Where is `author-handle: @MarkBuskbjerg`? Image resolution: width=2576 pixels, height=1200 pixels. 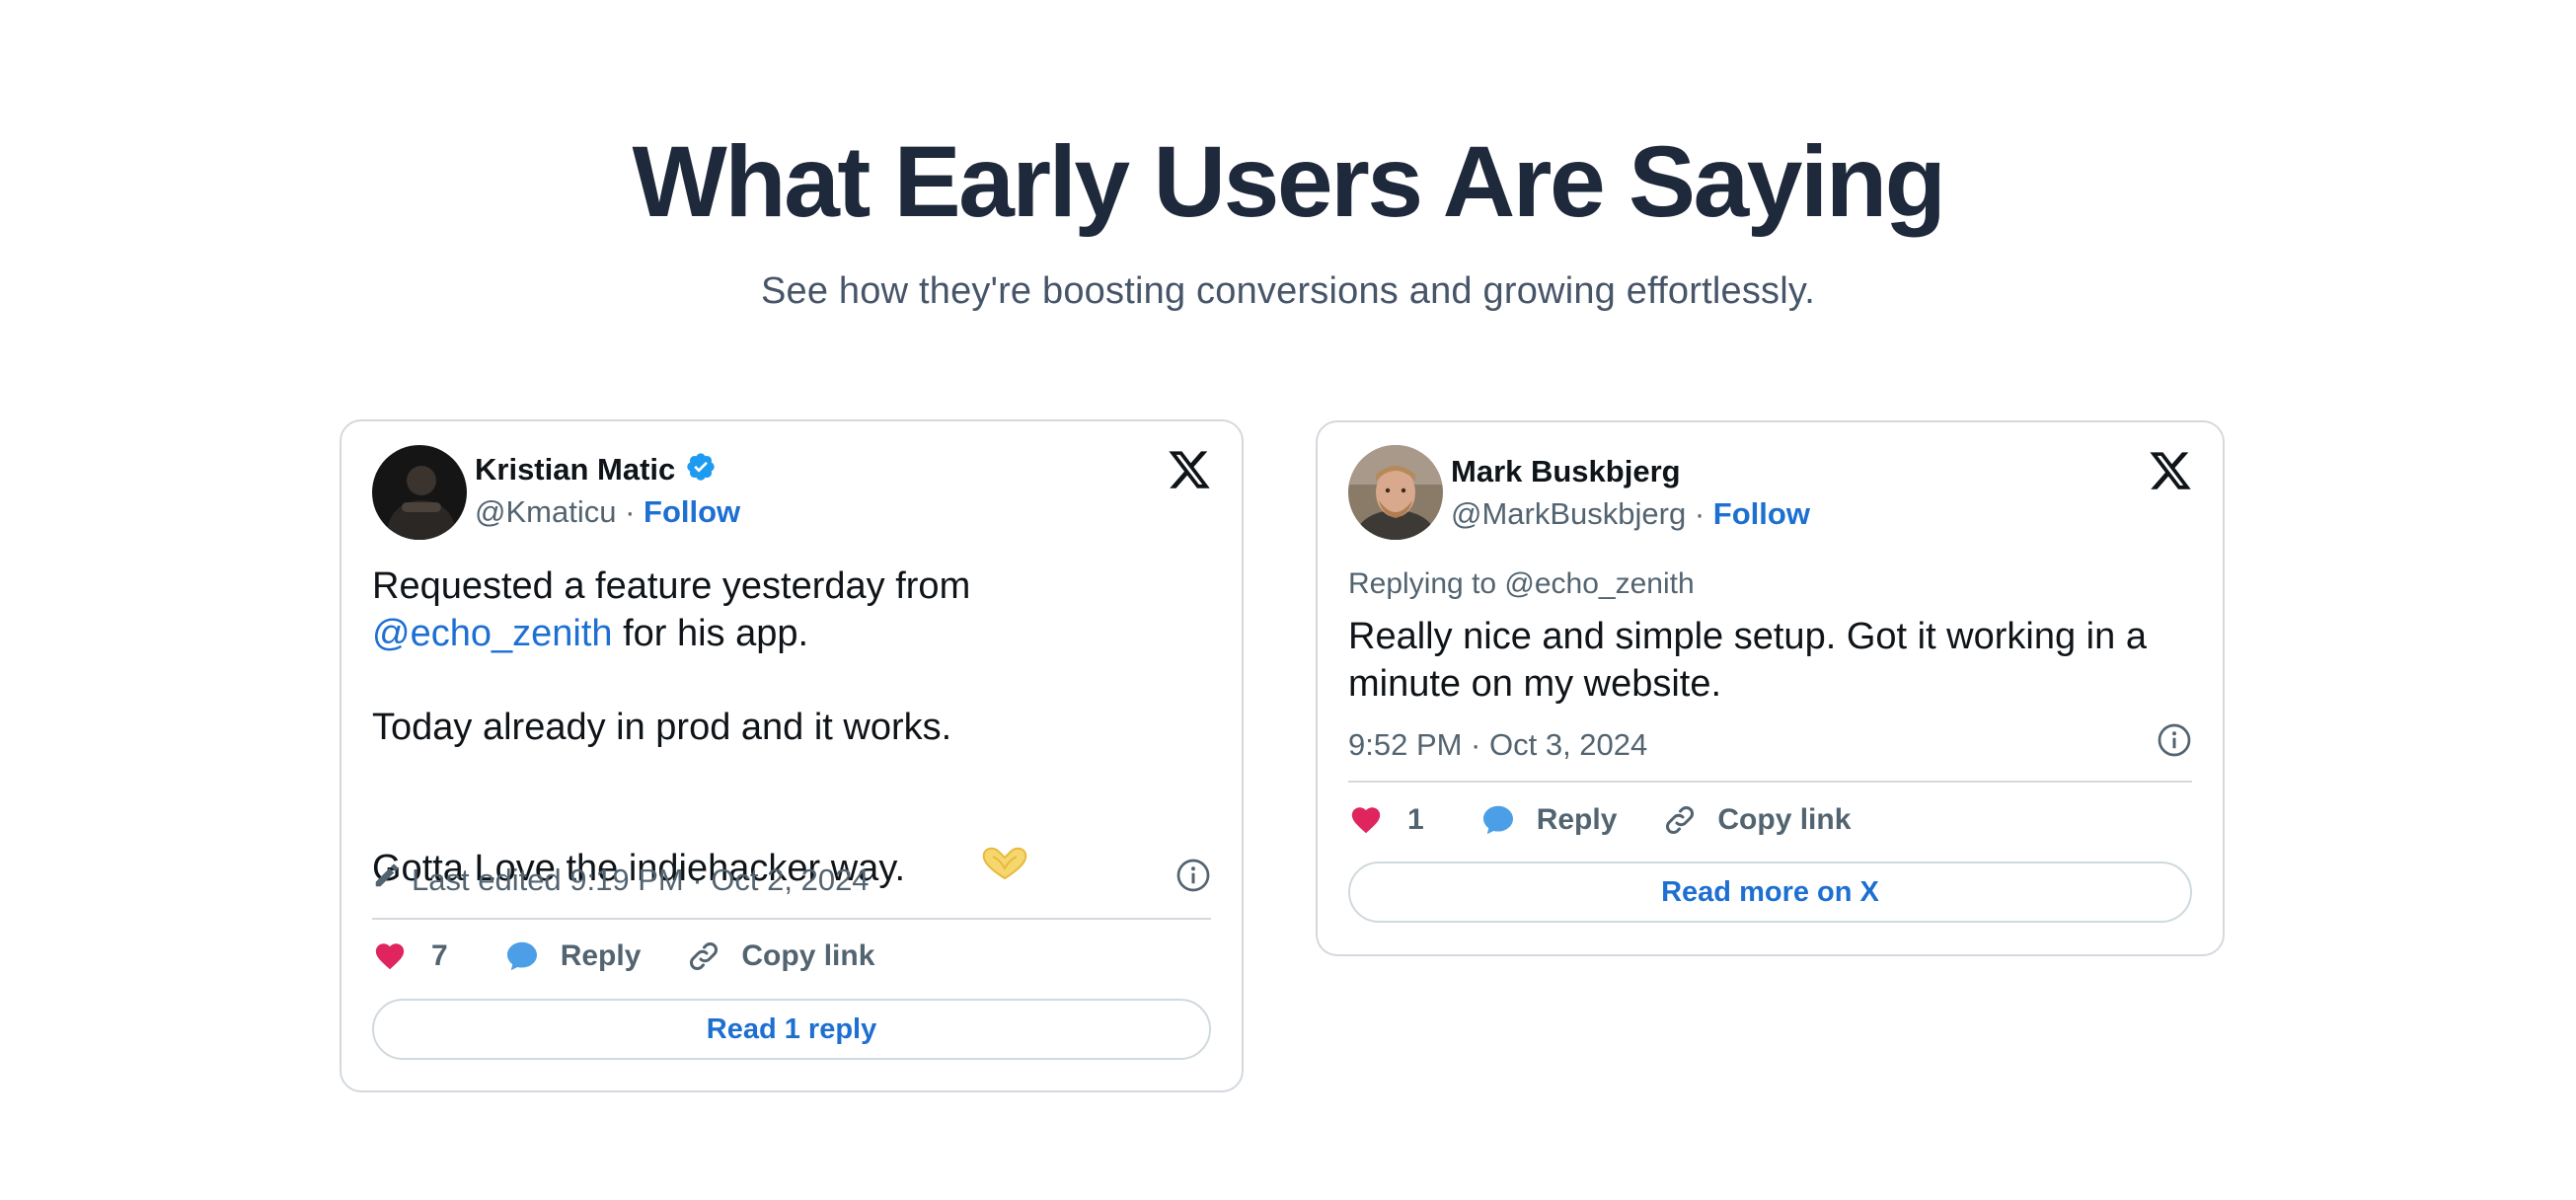 author-handle: @MarkBuskbjerg is located at coordinates (1569, 513).